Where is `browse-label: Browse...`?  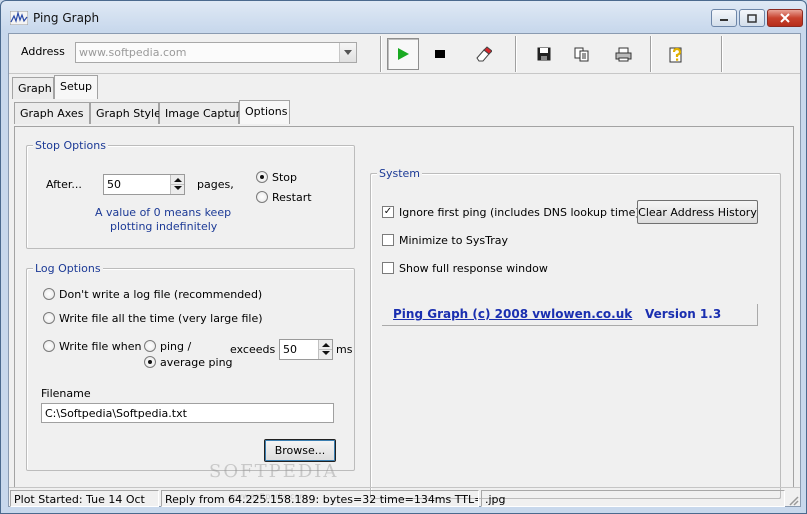 browse-label: Browse... is located at coordinates (300, 450).